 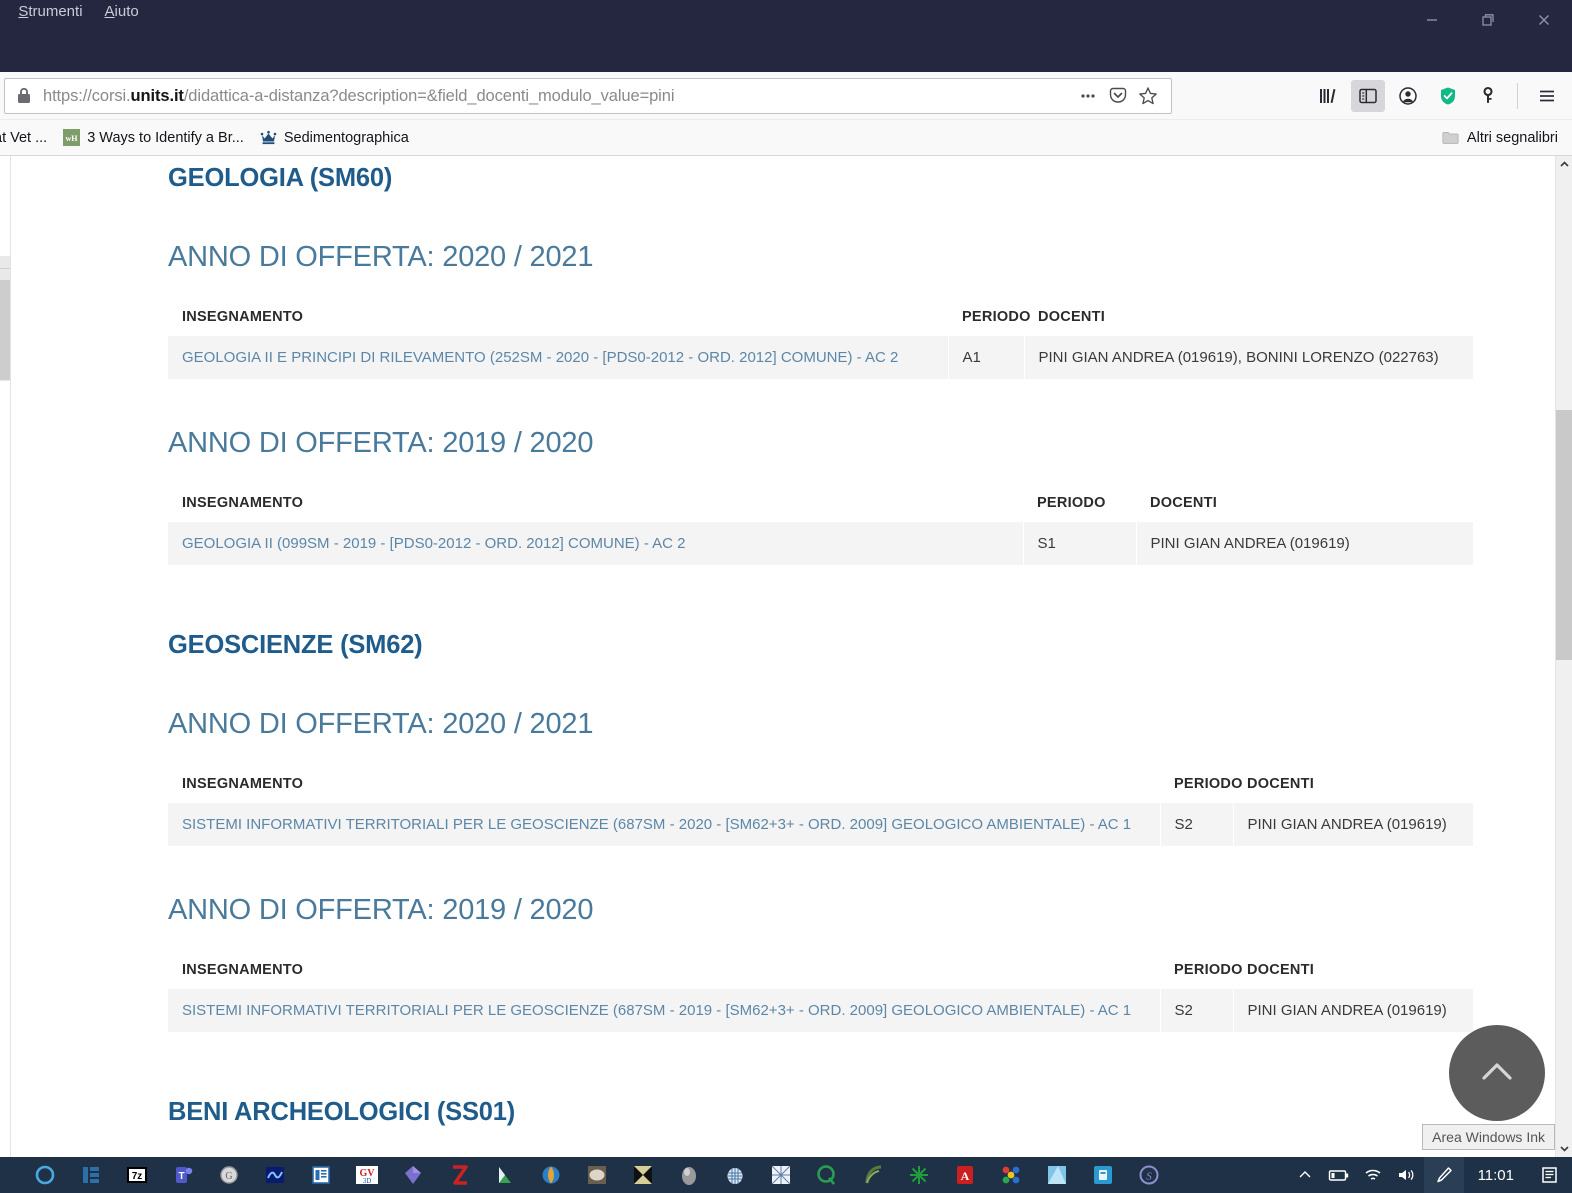 What do you see at coordinates (505, 1175) in the screenshot?
I see `leaf-icon` at bounding box center [505, 1175].